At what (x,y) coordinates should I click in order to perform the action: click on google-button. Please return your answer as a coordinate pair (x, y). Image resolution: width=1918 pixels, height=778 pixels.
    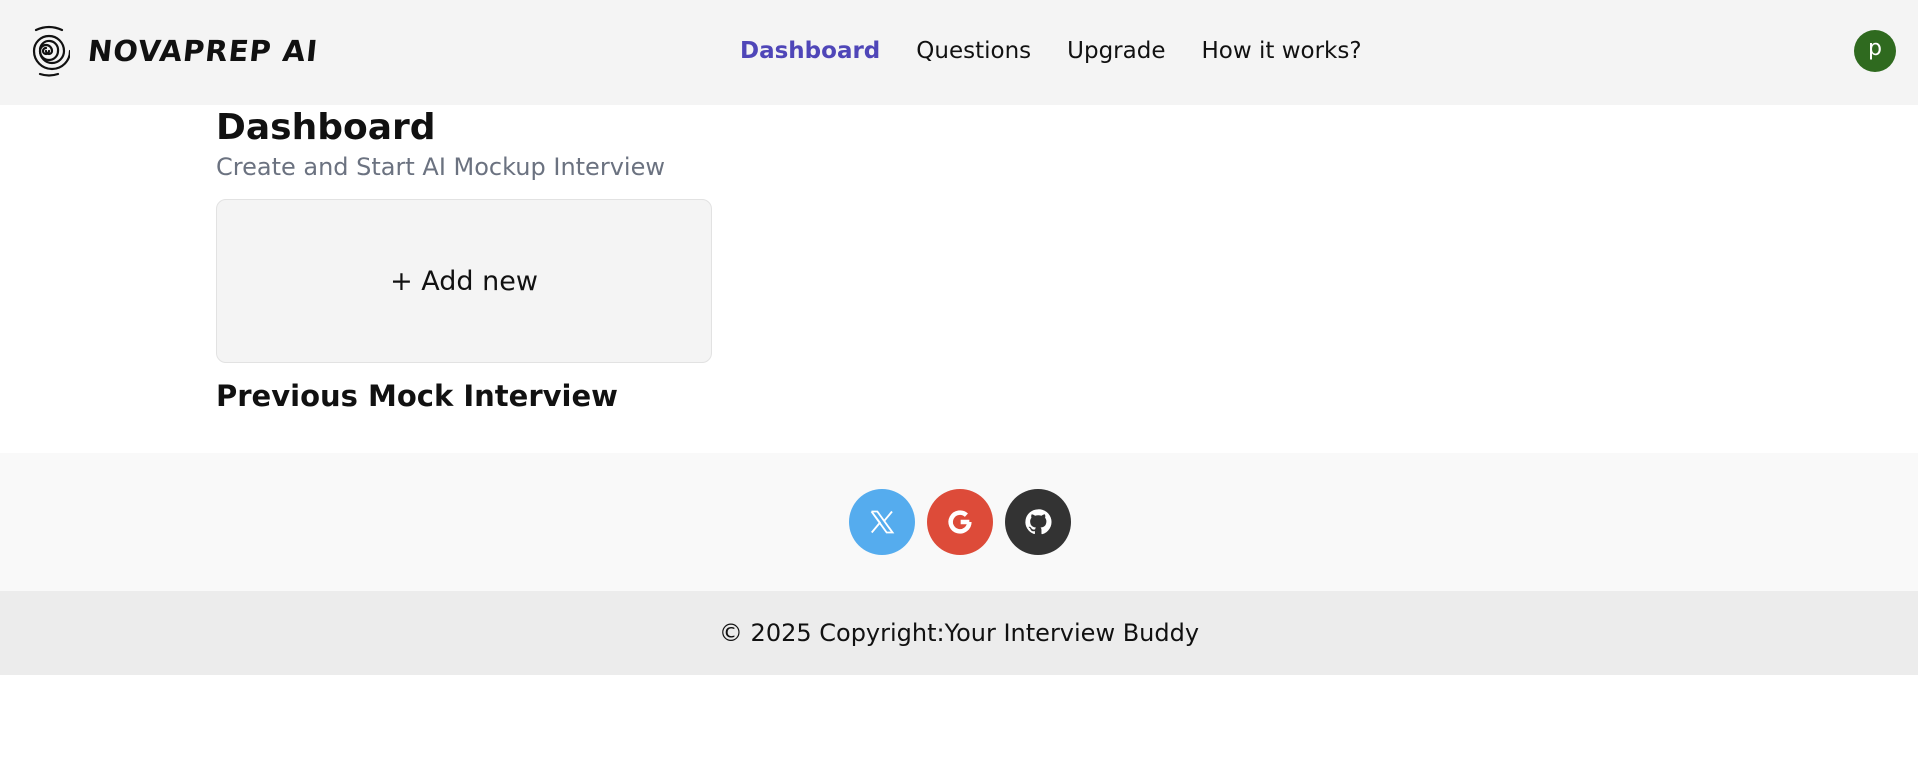
    Looking at the image, I should click on (960, 522).